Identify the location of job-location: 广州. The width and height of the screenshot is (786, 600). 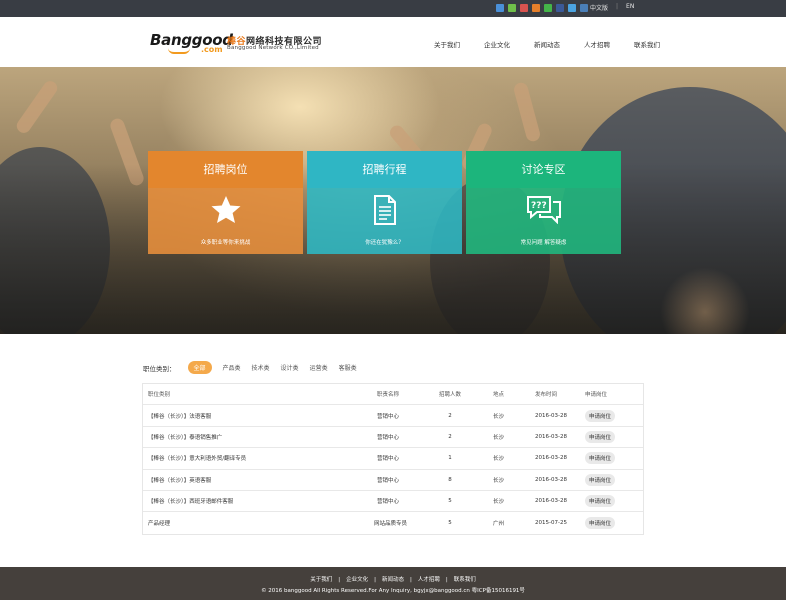
(499, 524).